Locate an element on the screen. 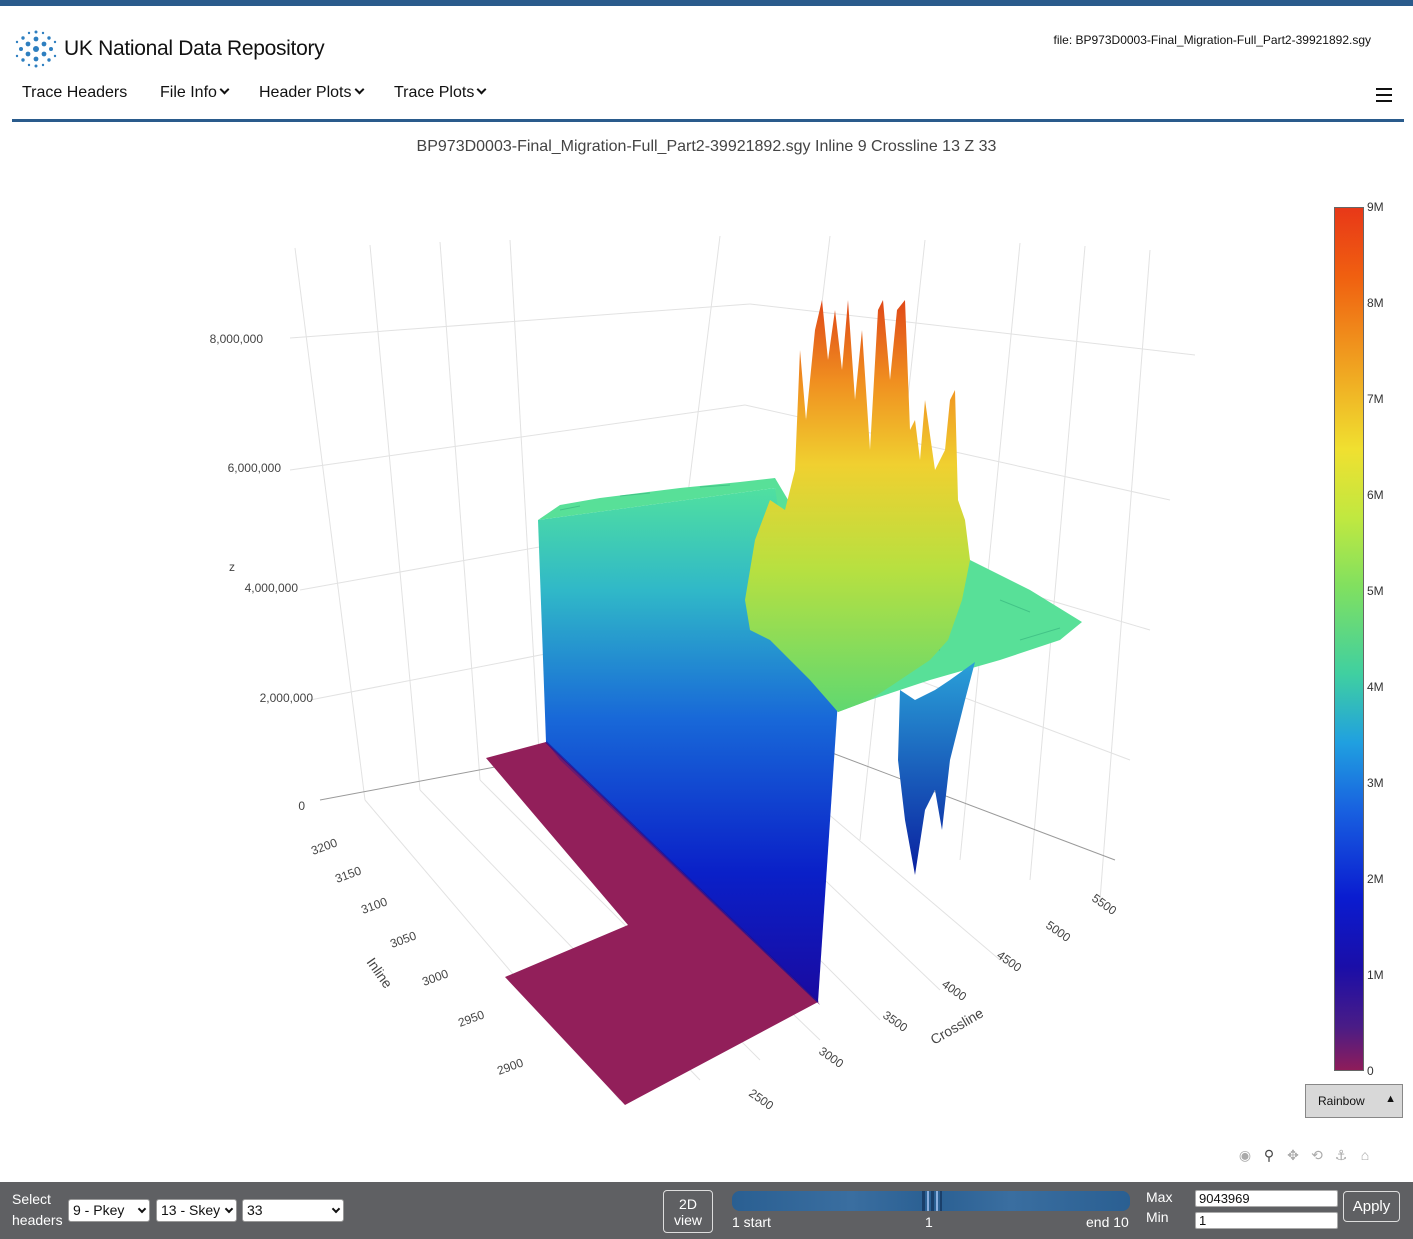 Image resolution: width=1413 pixels, height=1239 pixels. crossline-tick-label: 5500 is located at coordinates (1104, 904).